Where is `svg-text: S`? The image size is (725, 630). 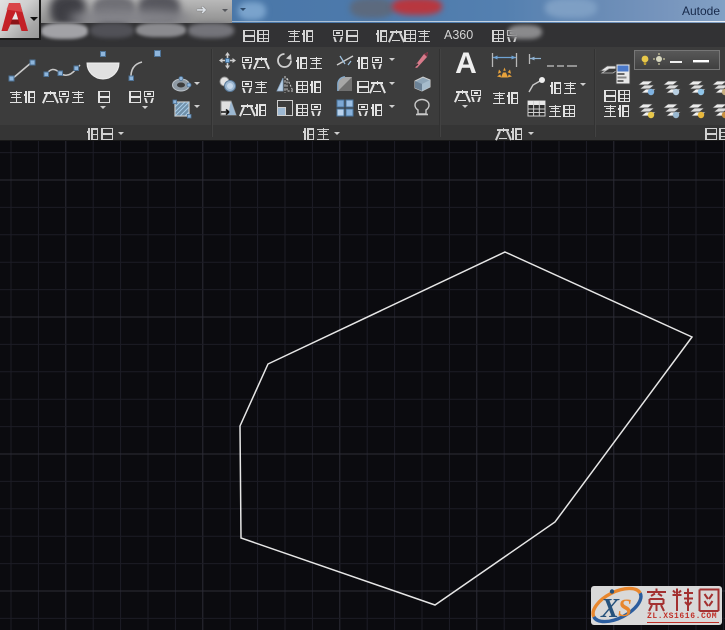 svg-text: S is located at coordinates (625, 608).